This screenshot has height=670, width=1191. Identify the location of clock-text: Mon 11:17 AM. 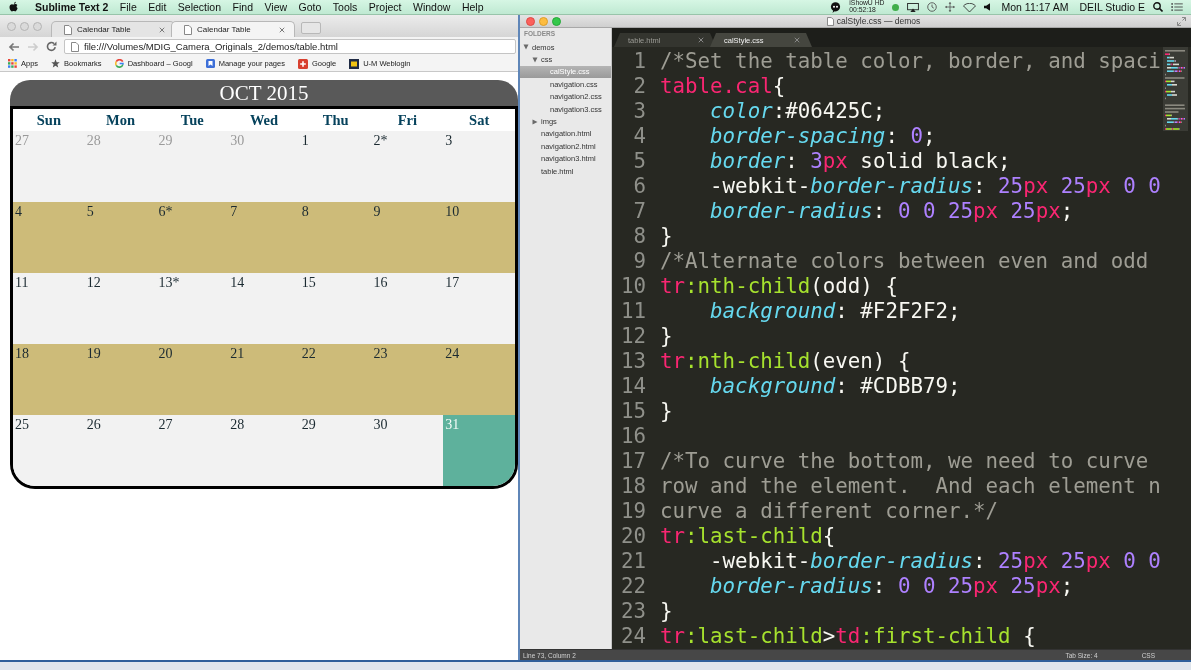
(1035, 7).